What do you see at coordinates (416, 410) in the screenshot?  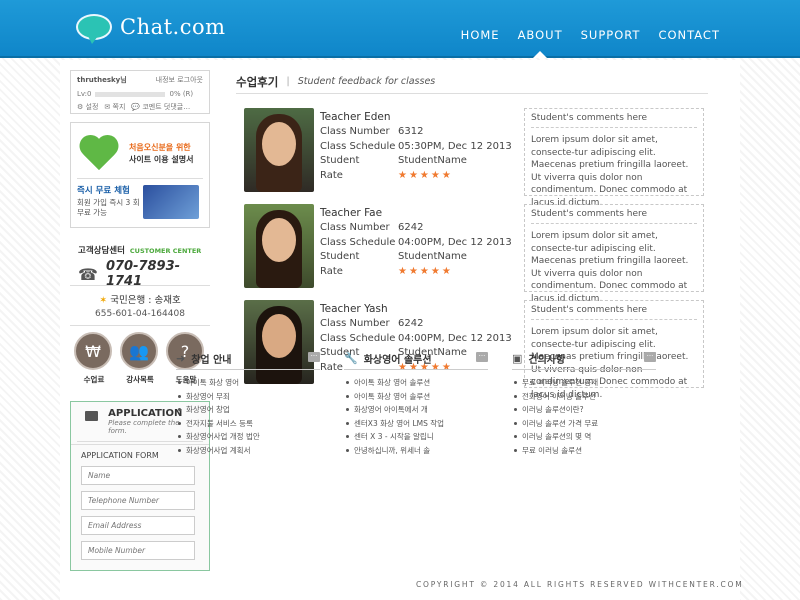 I see `list-item: 화상영어 아이톡에서 개` at bounding box center [416, 410].